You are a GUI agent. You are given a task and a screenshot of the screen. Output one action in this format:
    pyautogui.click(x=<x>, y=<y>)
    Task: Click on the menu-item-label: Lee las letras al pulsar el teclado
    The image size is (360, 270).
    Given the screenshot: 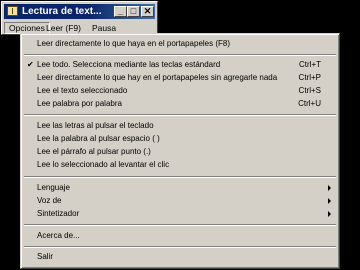 What is the action you would take?
    pyautogui.click(x=95, y=125)
    